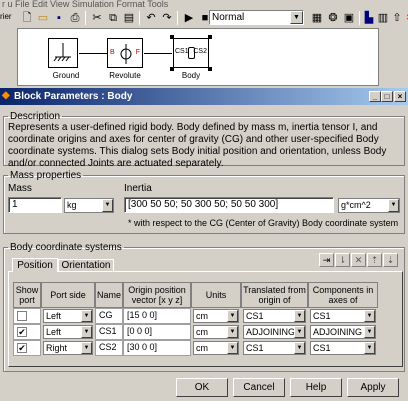 The image size is (408, 401). Describe the element at coordinates (397, 18) in the screenshot. I see `up-icon: ⇧` at that location.